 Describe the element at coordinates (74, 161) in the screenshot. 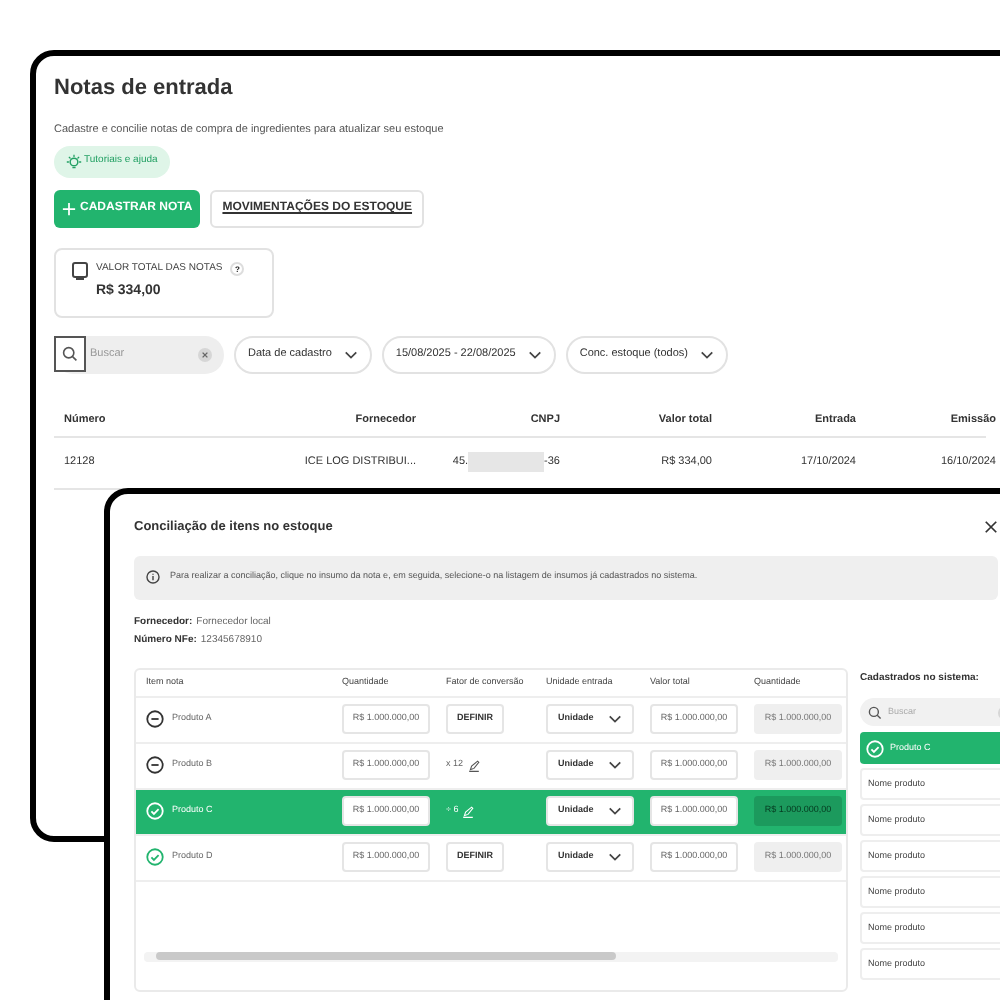

I see `lightbulb-icon` at that location.